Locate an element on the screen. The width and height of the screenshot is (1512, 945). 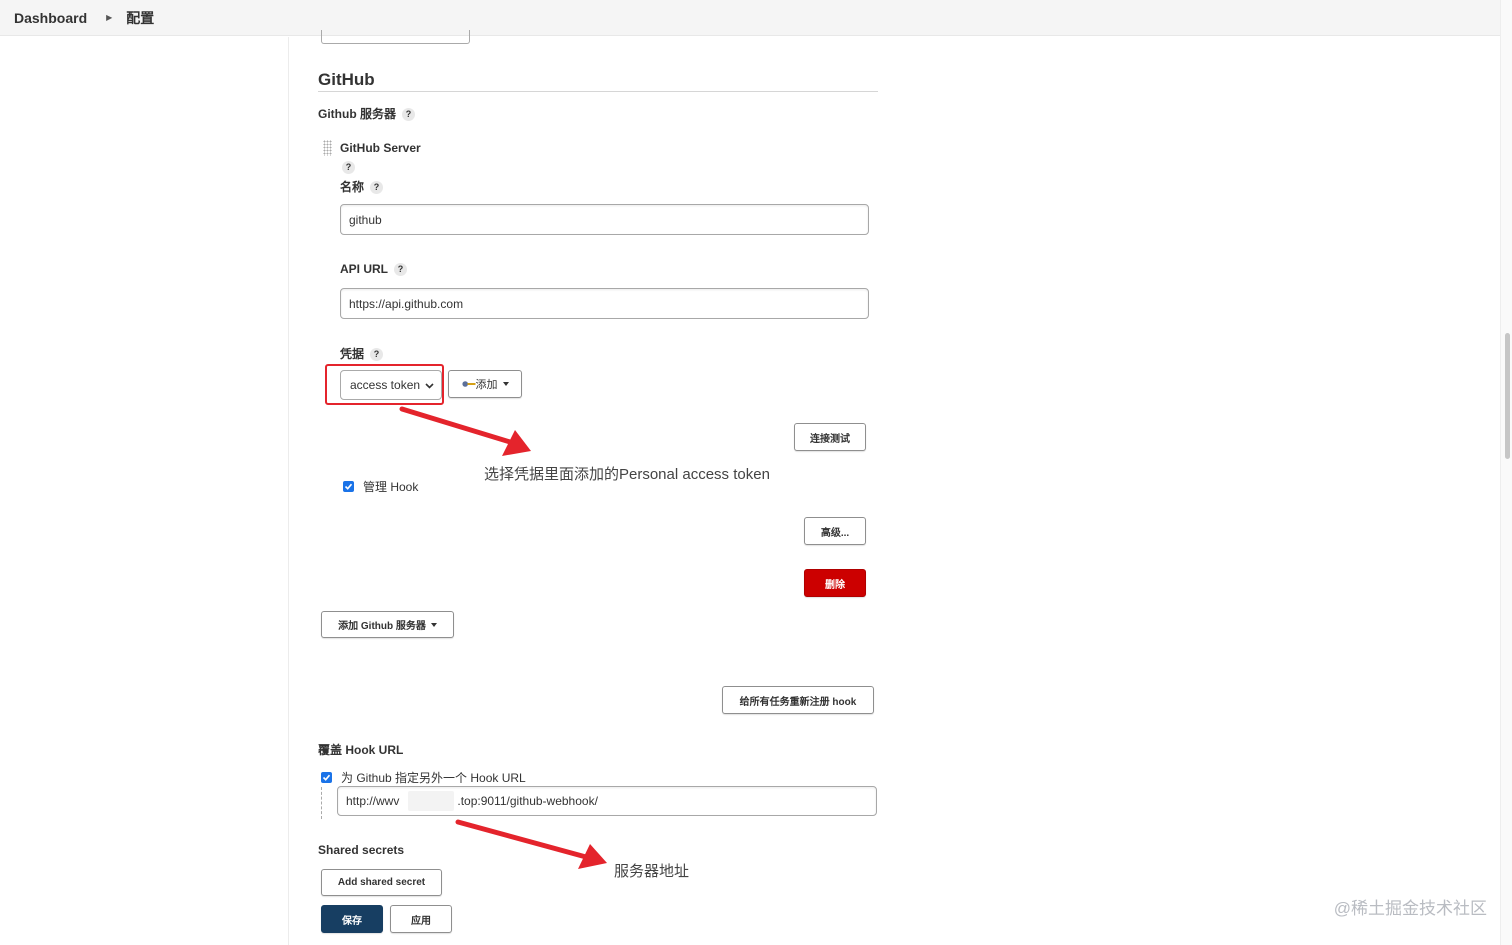
watermark: @稀土掘金技术社区 is located at coordinates (1410, 908).